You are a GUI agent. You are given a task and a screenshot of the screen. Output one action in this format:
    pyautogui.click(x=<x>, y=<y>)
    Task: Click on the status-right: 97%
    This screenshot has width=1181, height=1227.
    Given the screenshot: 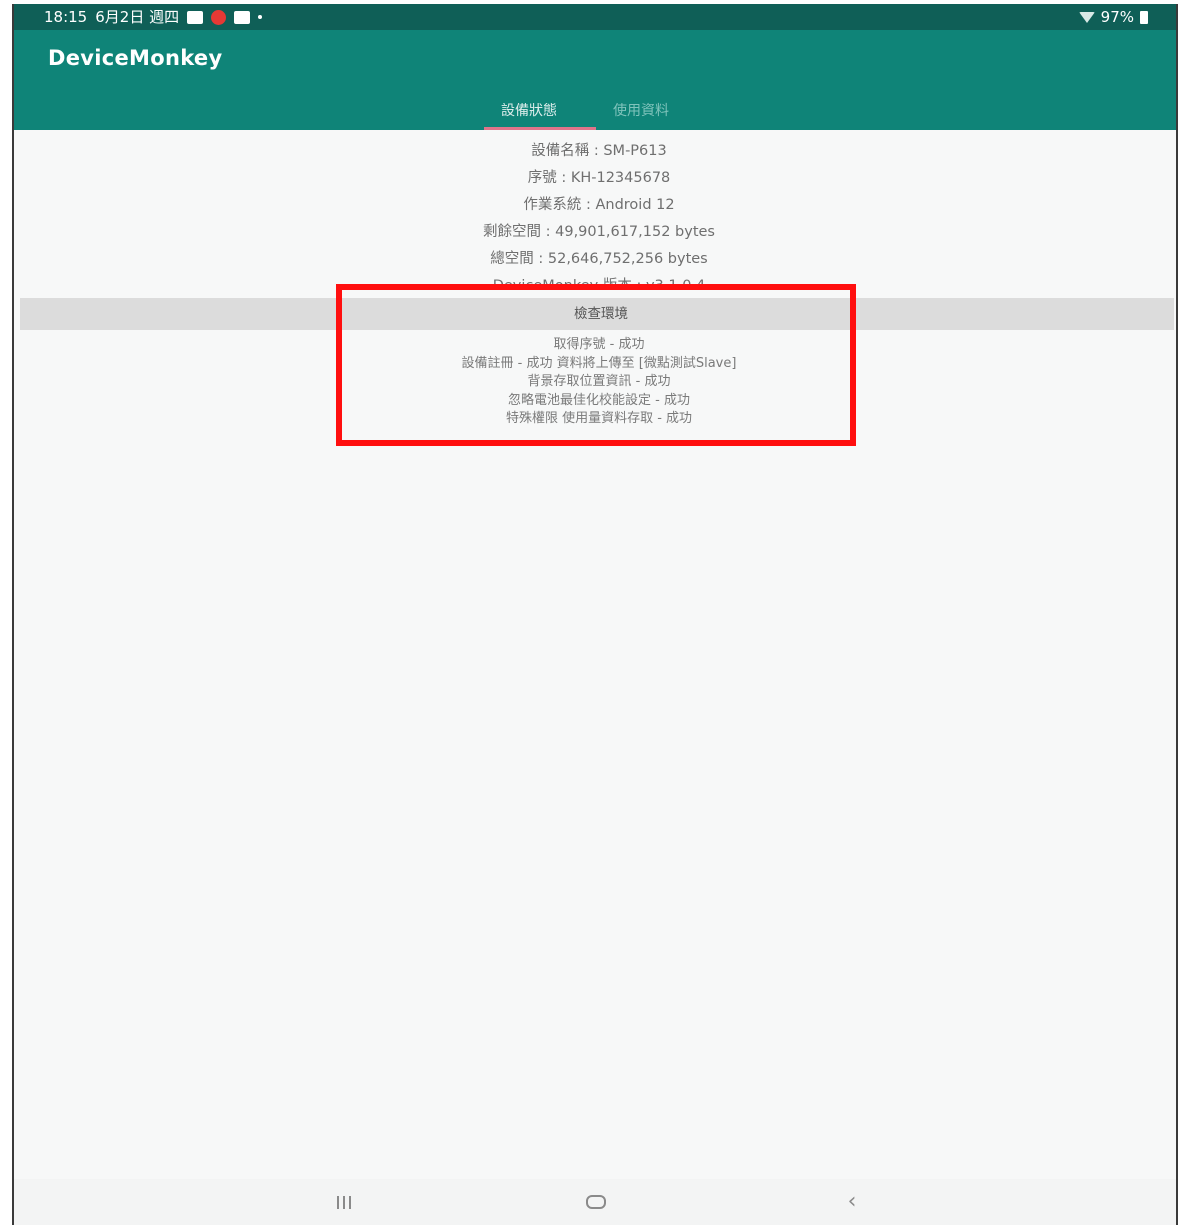 What is the action you would take?
    pyautogui.click(x=1113, y=17)
    